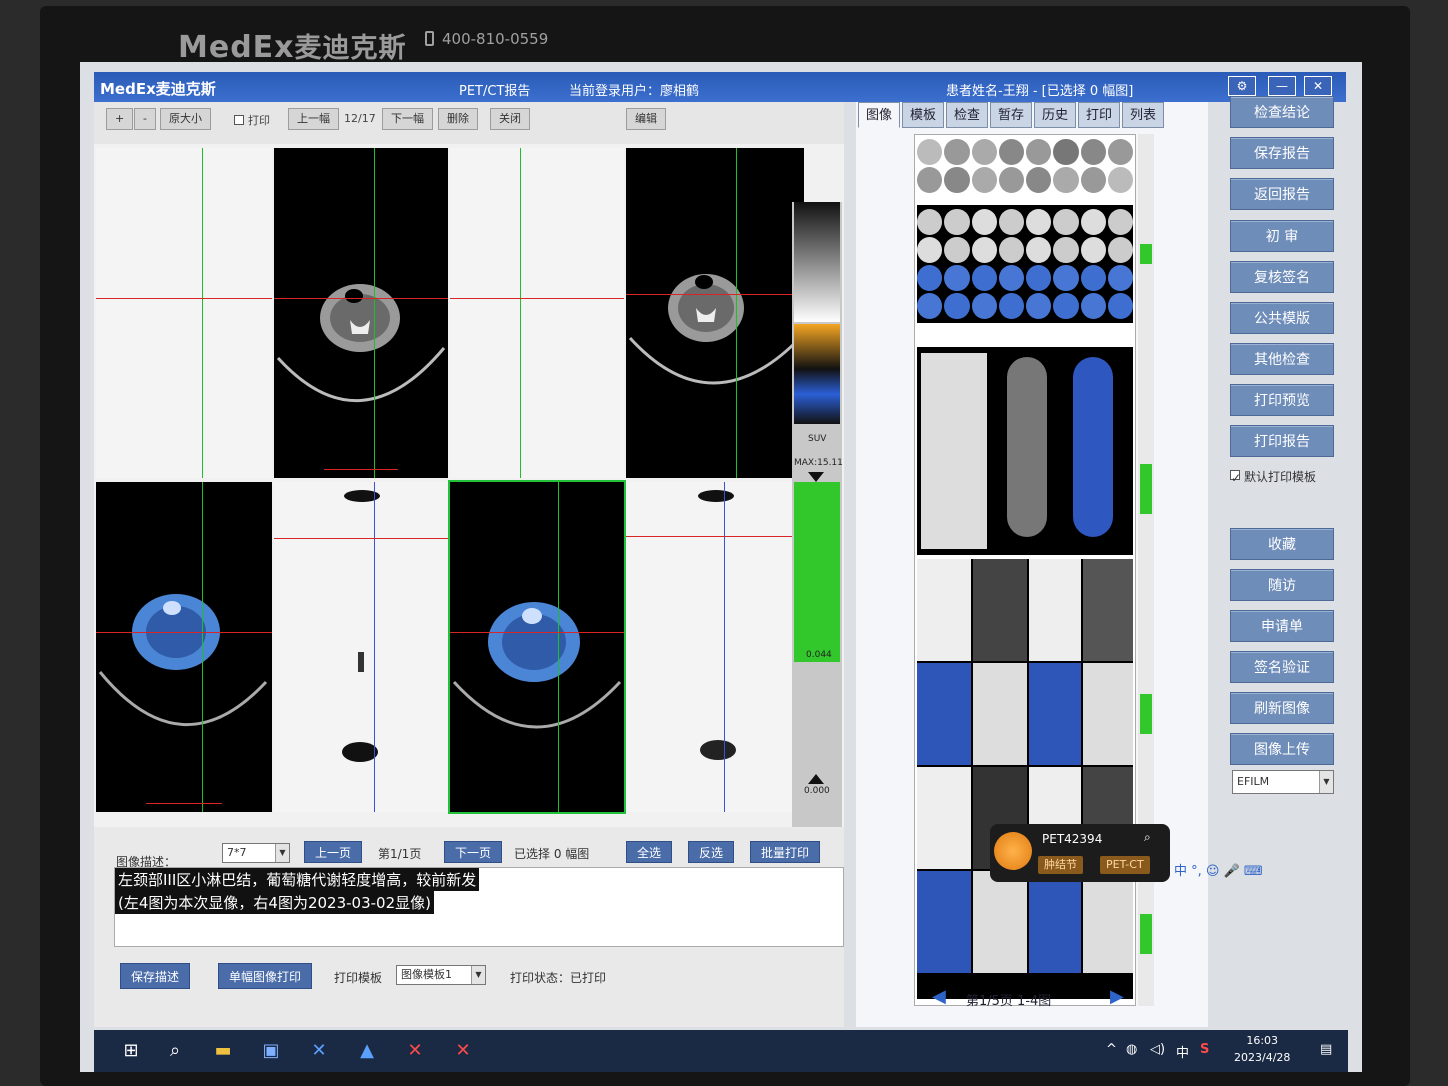 This screenshot has height=1086, width=1448. What do you see at coordinates (184, 647) in the screenshot?
I see `viewer-cell-axial-fusion` at bounding box center [184, 647].